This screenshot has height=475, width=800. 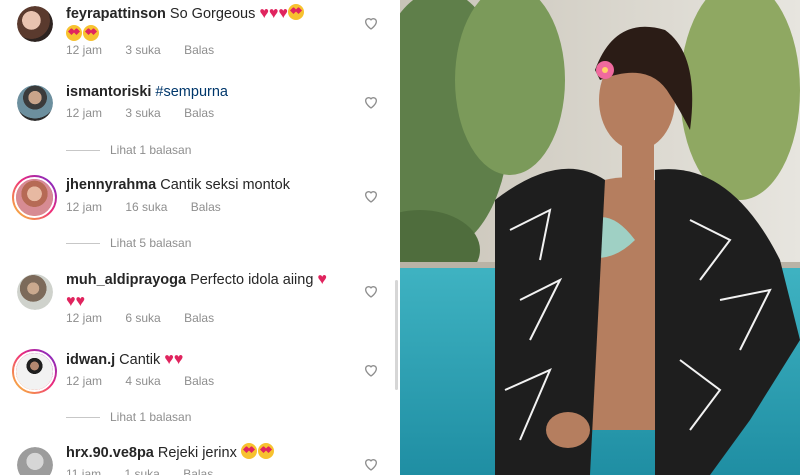 What do you see at coordinates (273, 13) in the screenshot?
I see `heart-emoji-icon: ♥♥♥` at bounding box center [273, 13].